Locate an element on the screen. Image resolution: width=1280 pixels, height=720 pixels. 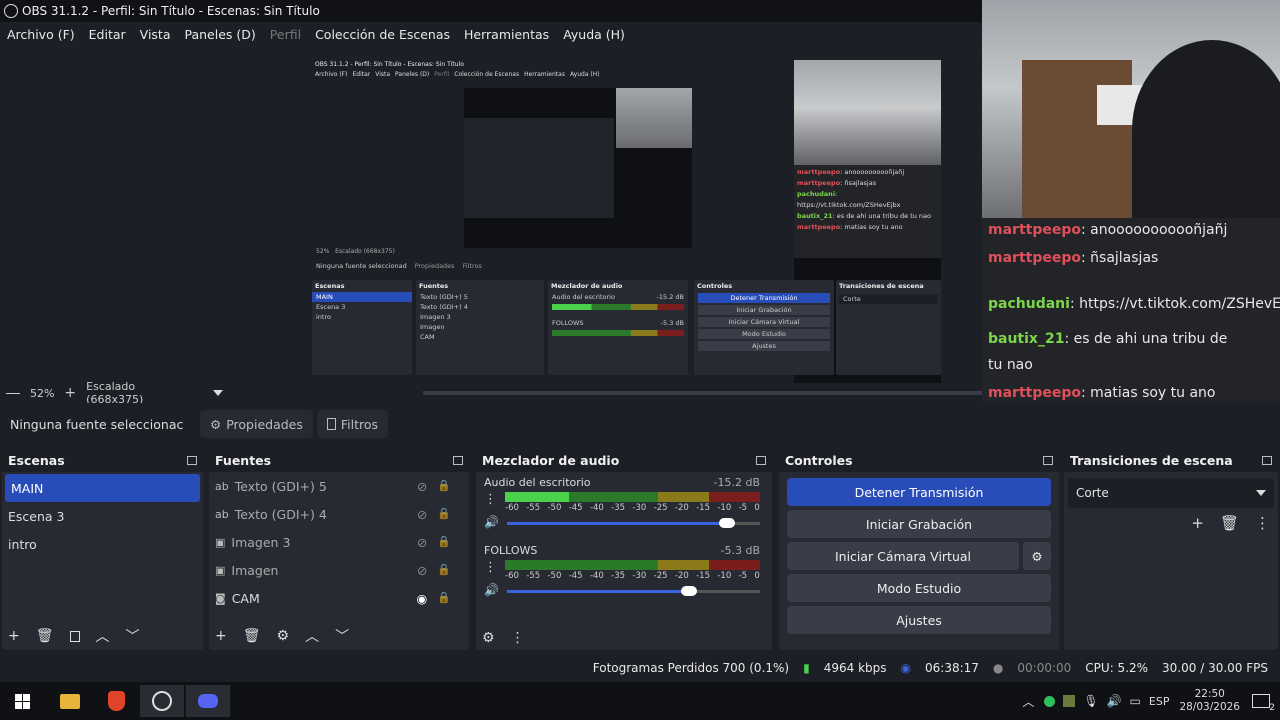
menu-vista: Vista is located at coordinates (155, 34).